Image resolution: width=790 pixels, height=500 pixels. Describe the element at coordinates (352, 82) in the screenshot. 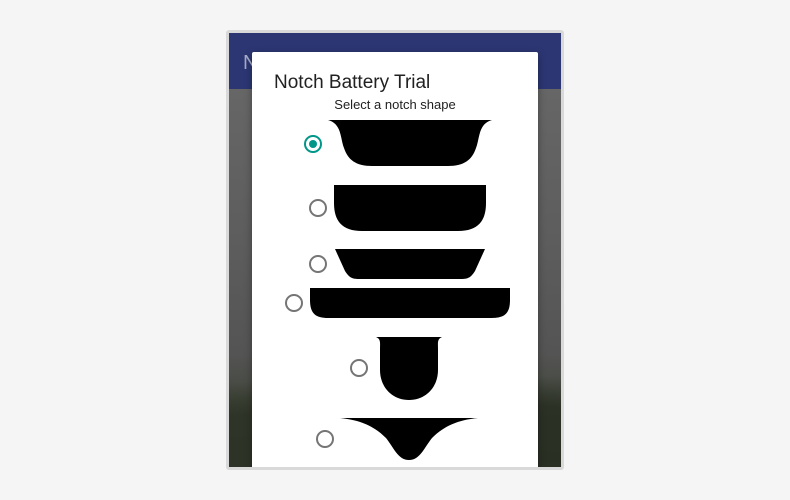

I see `dialog-title: Notch Battery Trial` at that location.